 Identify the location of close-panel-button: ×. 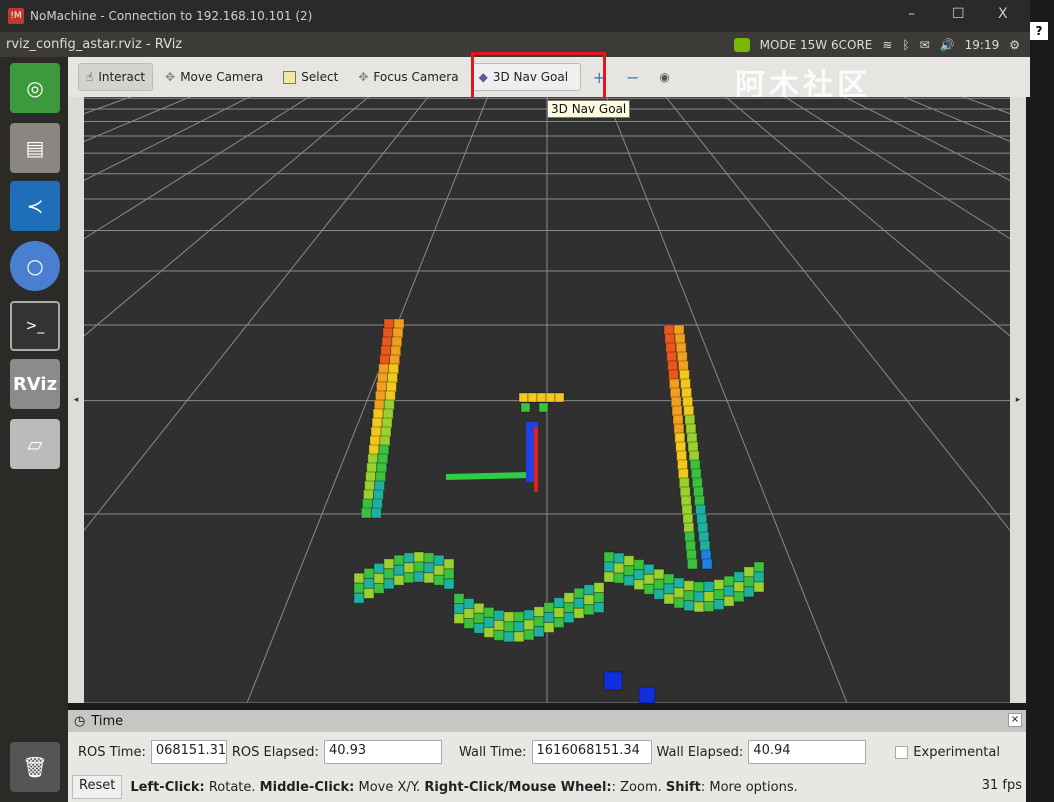
(1015, 720).